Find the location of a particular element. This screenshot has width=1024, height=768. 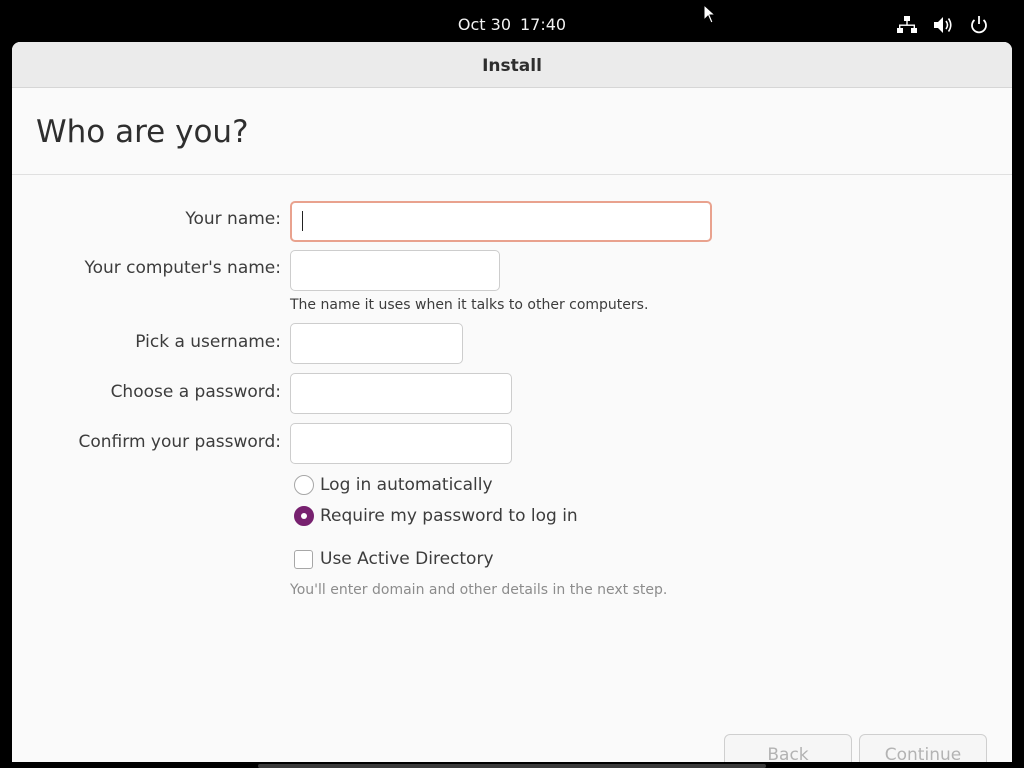

login-automatically-label: Log in automatically is located at coordinates (406, 485).